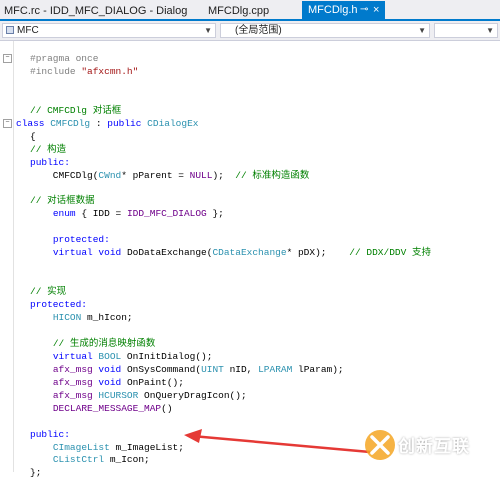 This screenshot has width=500, height=479. What do you see at coordinates (89, 253) in the screenshot?
I see `code-token: virtual void` at bounding box center [89, 253].